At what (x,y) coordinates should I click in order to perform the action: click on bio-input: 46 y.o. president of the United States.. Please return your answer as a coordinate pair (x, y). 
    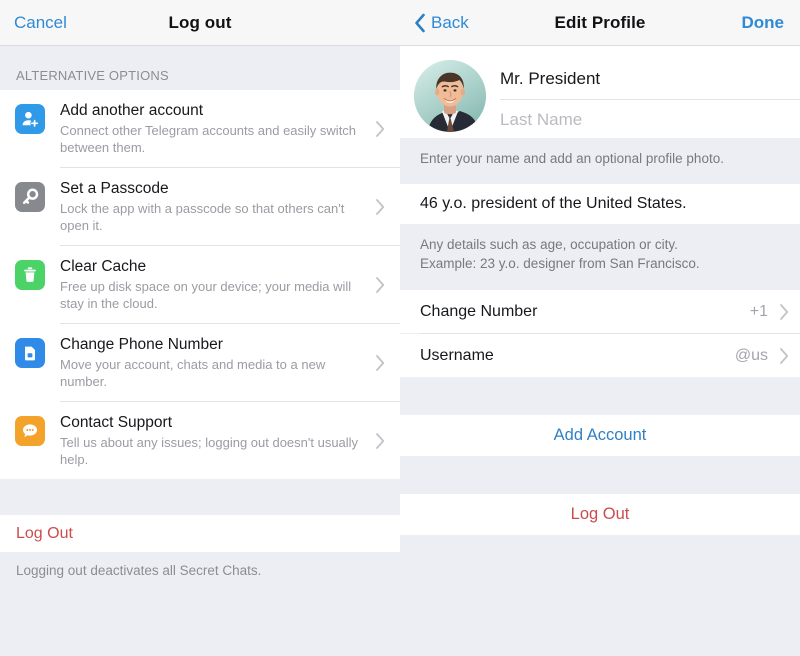
    Looking at the image, I should click on (600, 204).